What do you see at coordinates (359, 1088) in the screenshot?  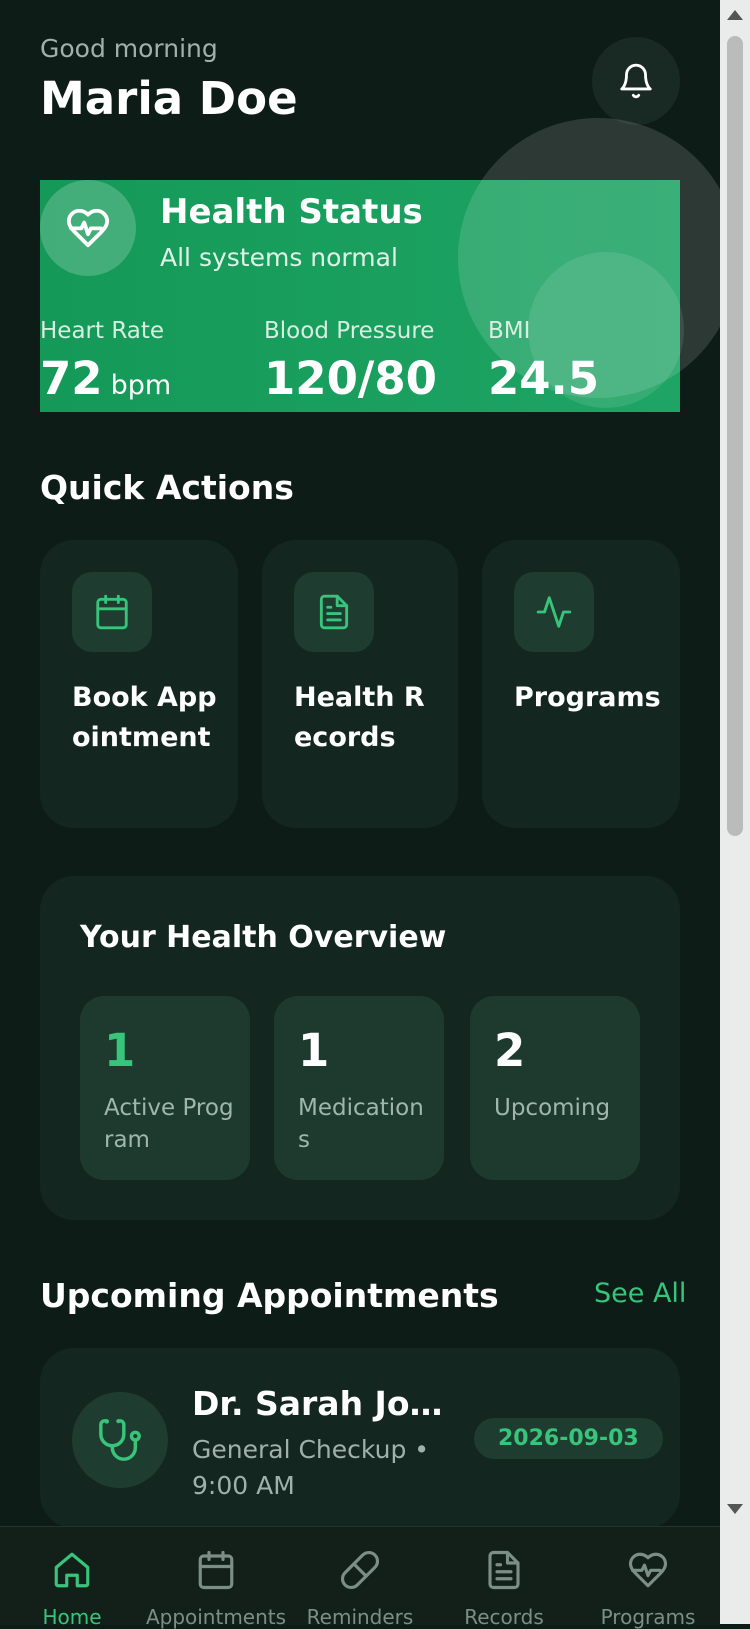 I see `stat-medications: 1 Medications` at bounding box center [359, 1088].